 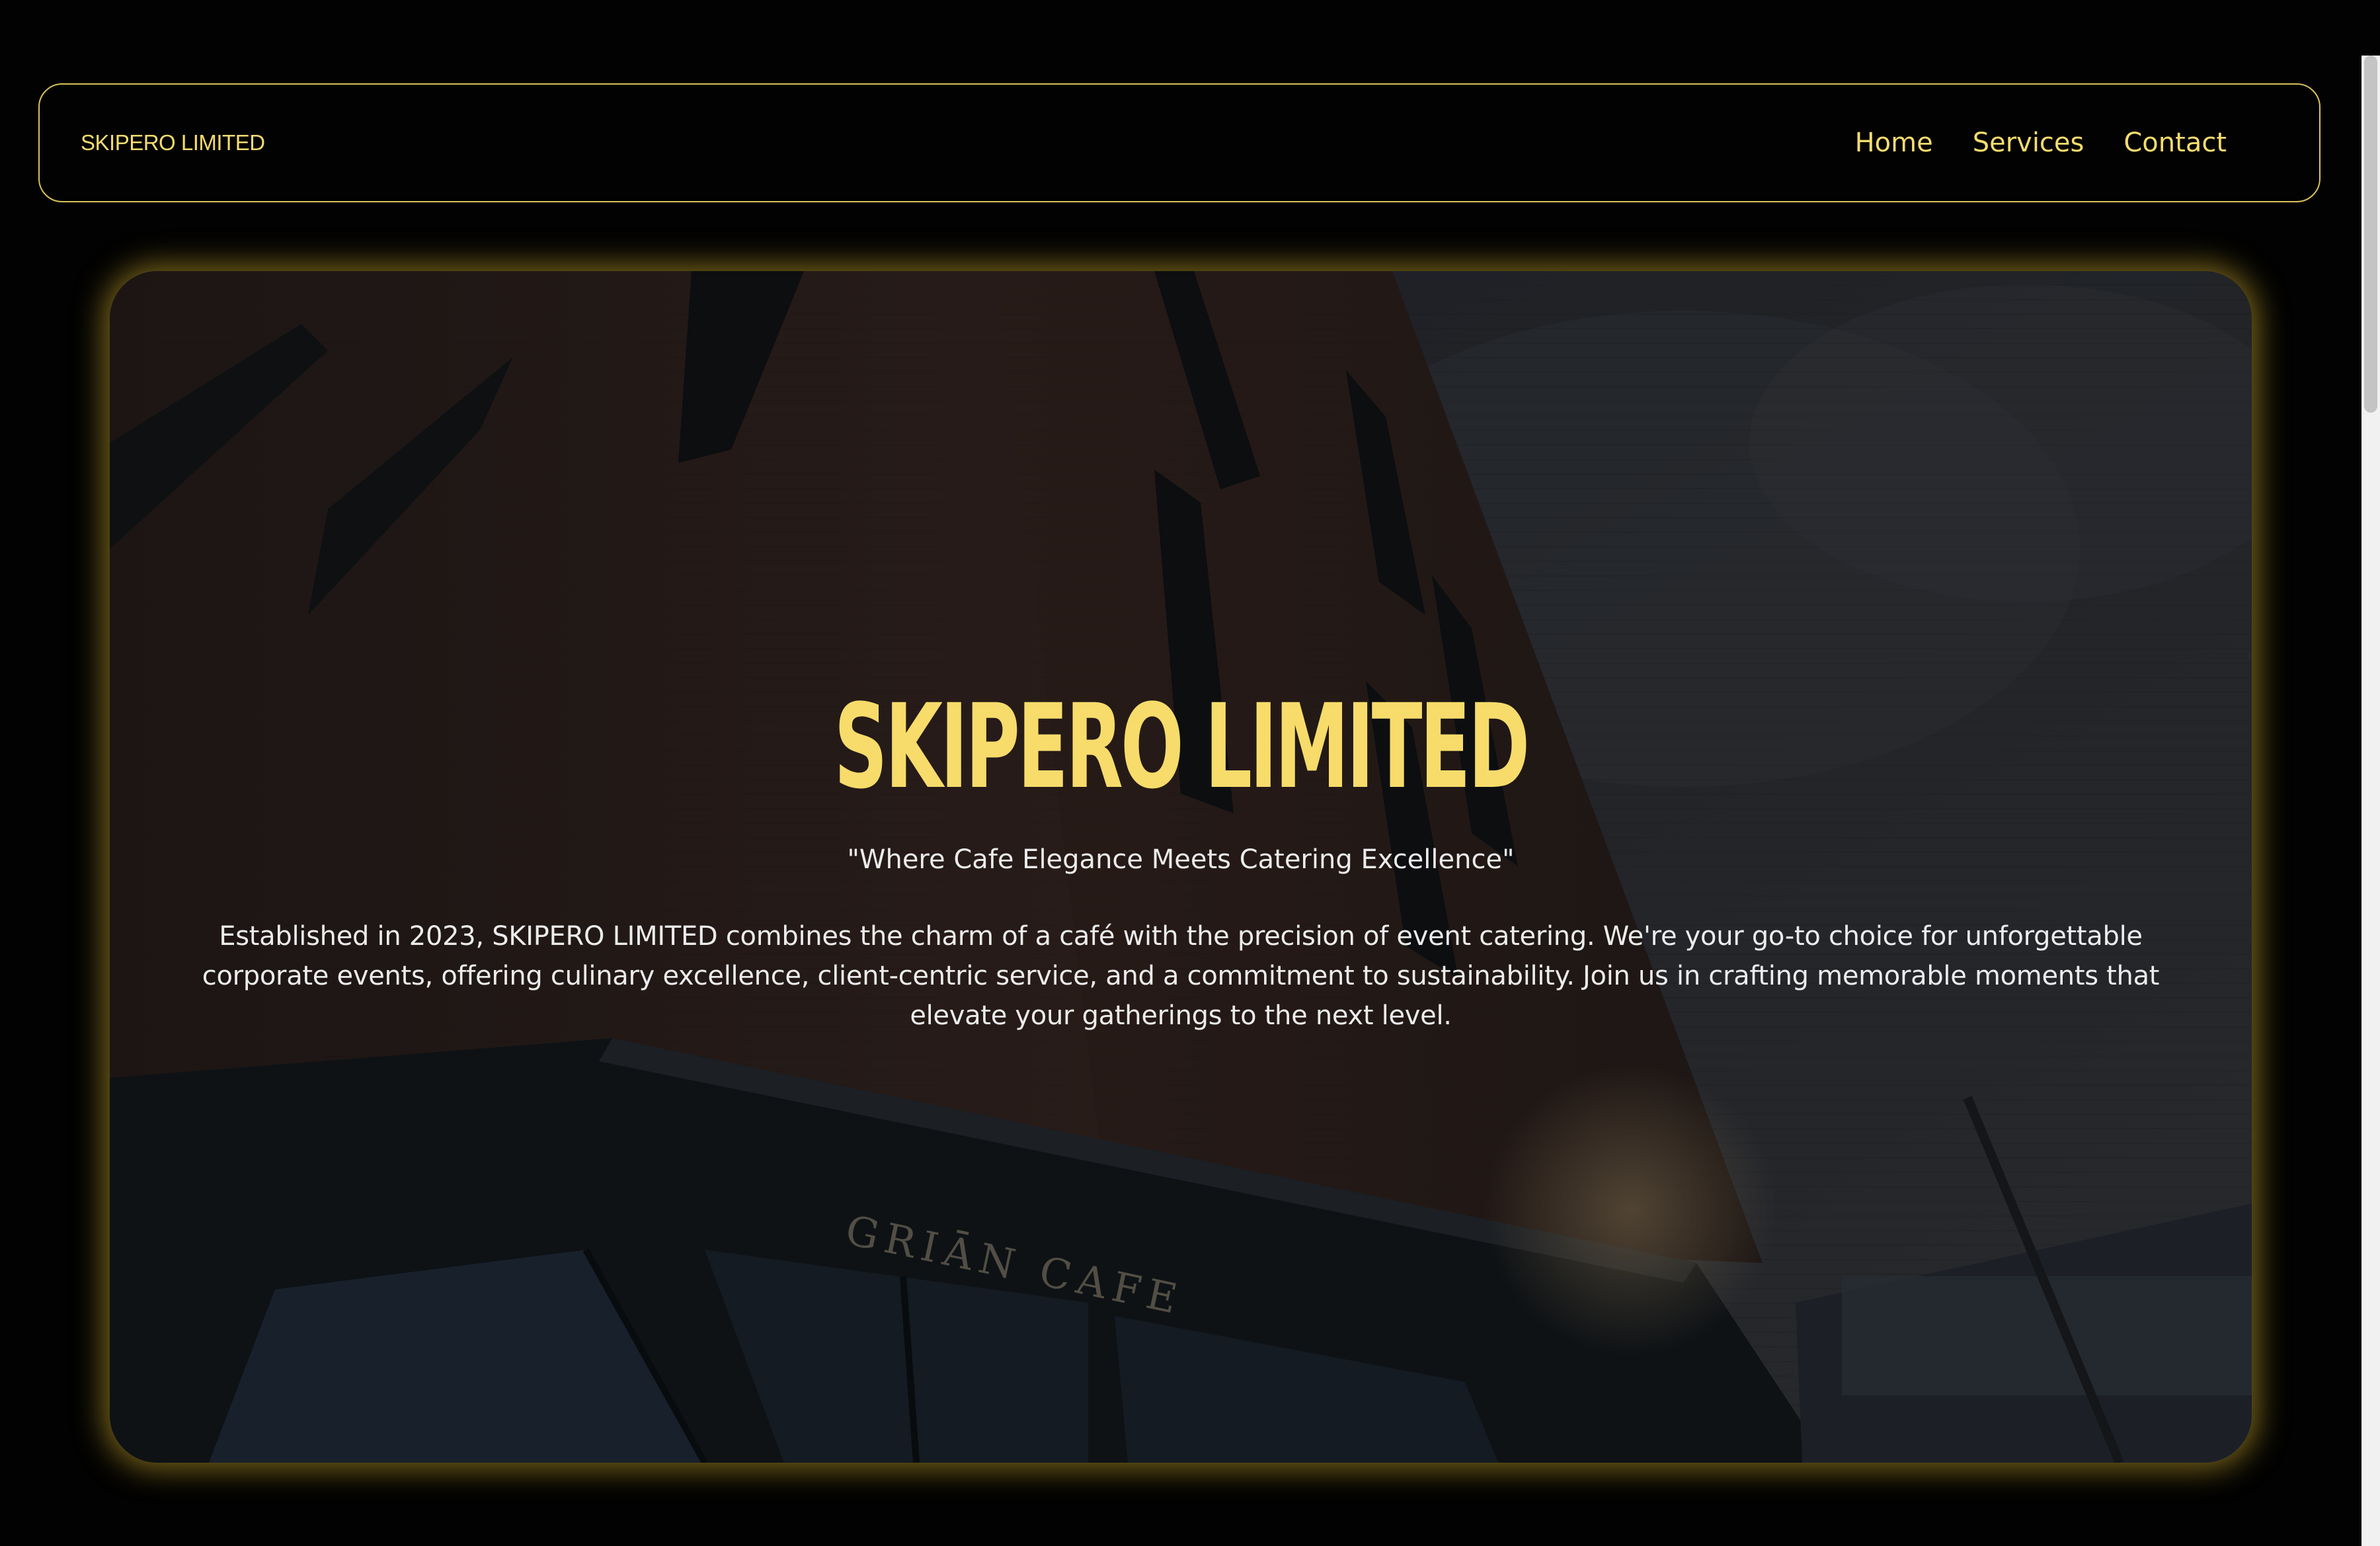 I want to click on nav-link-home: Home, so click(x=1894, y=143).